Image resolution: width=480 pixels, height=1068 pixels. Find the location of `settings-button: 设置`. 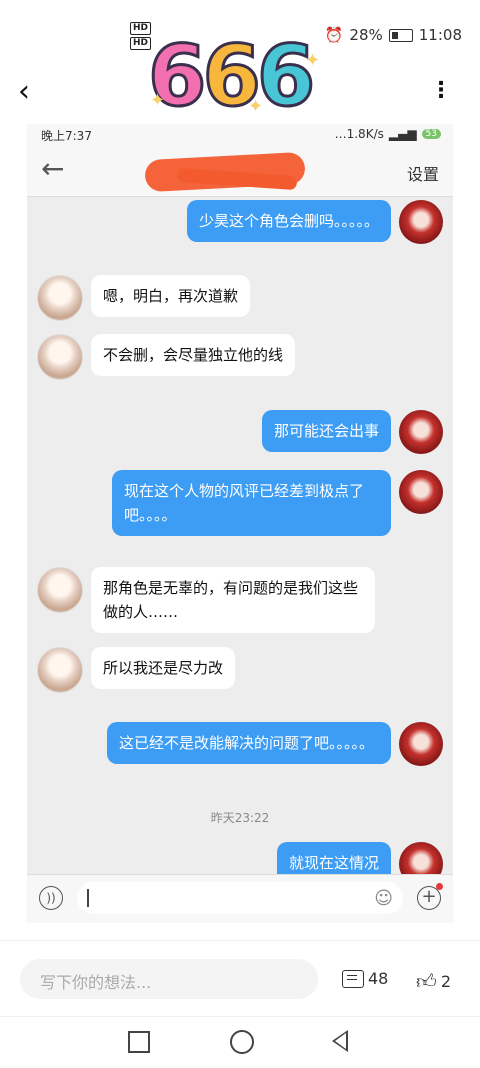

settings-button: 设置 is located at coordinates (423, 173).